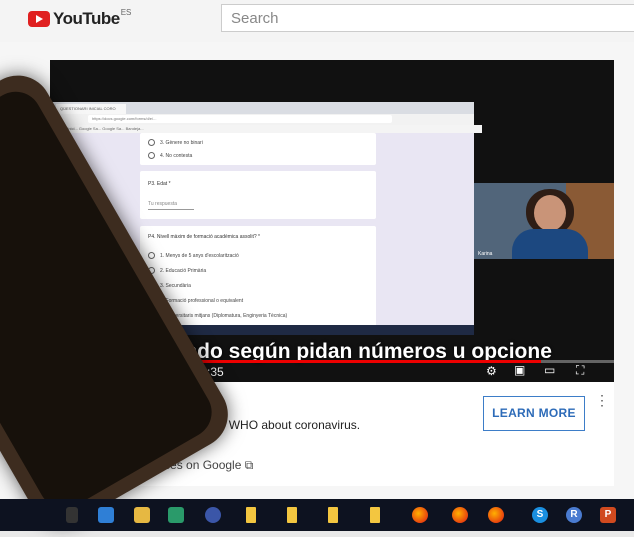  I want to click on age-question: P3. Edat *, so click(159, 184).